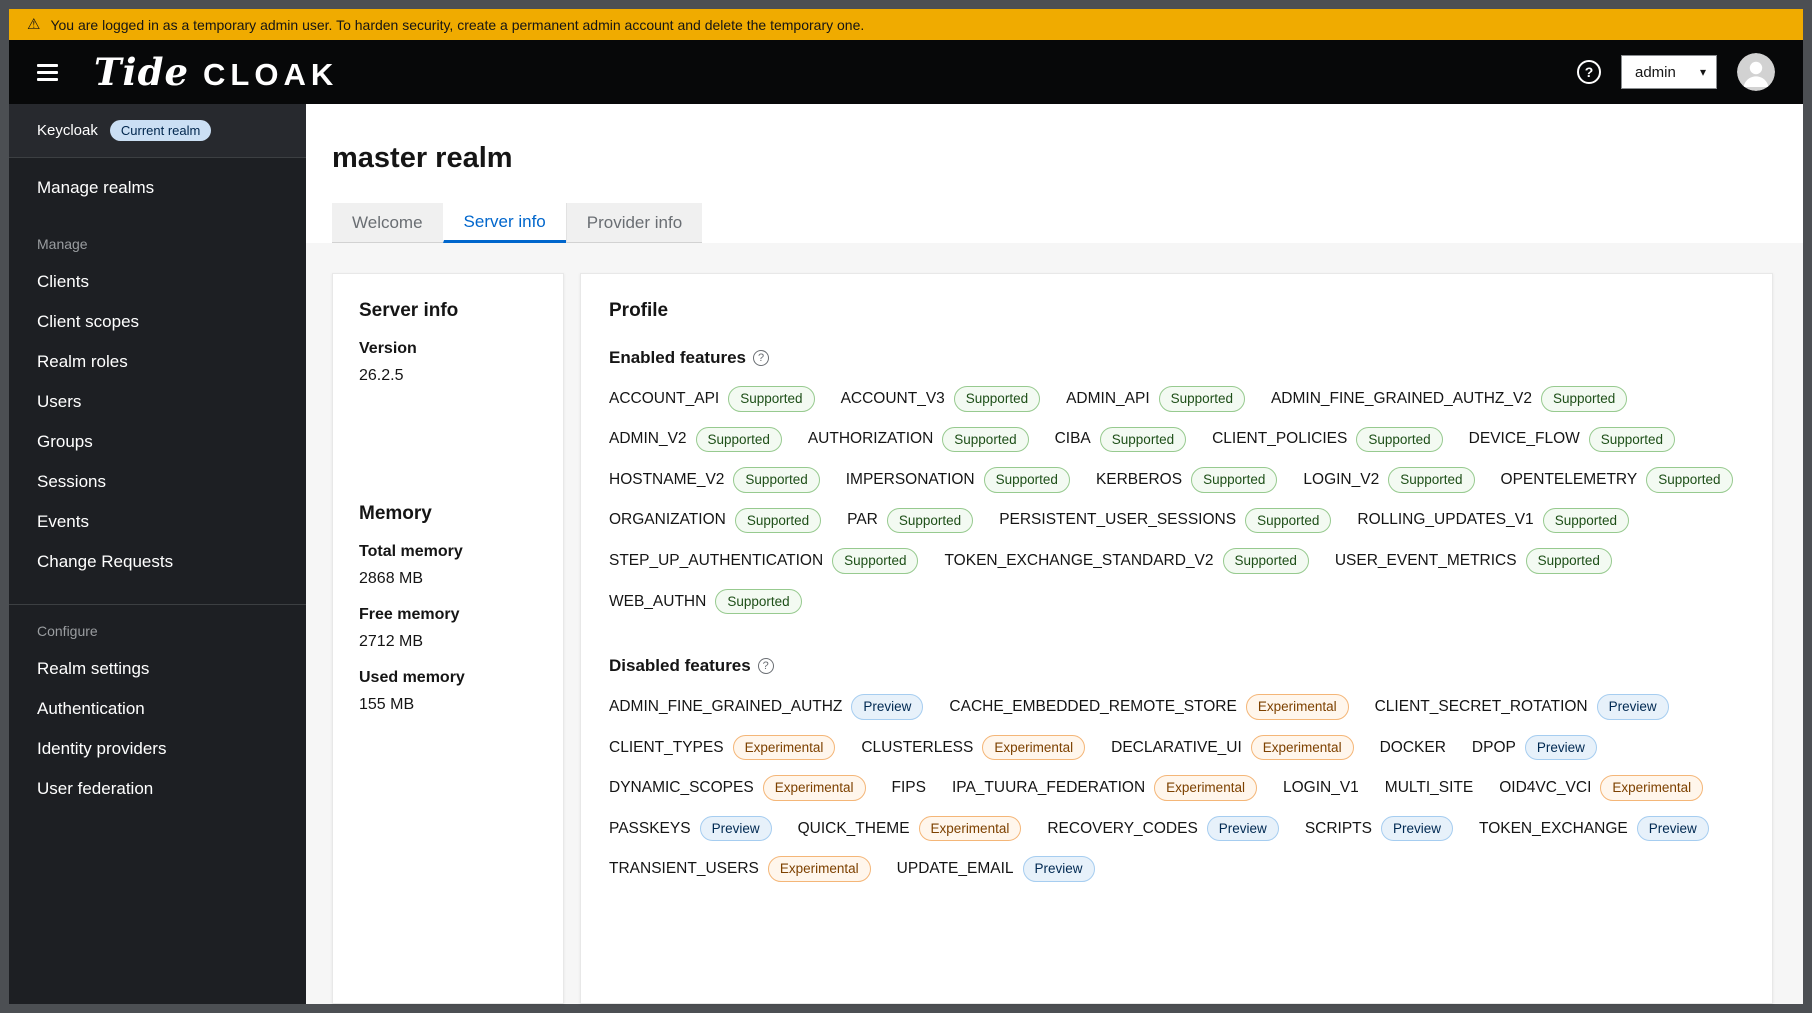 The width and height of the screenshot is (1812, 1013). I want to click on feature-name: LOGIN_V1, so click(1320, 788).